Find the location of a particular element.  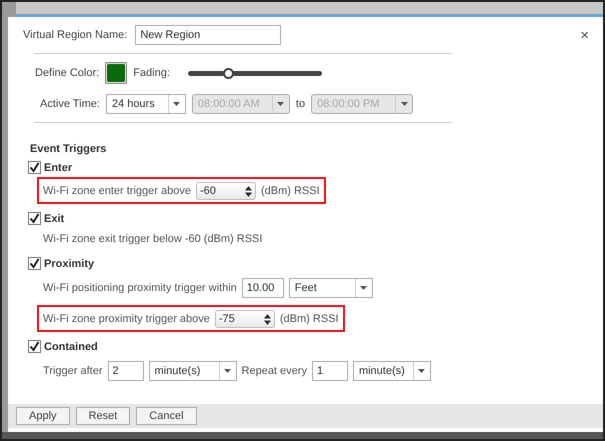

field-label: Virtual Region Name: is located at coordinates (75, 35).